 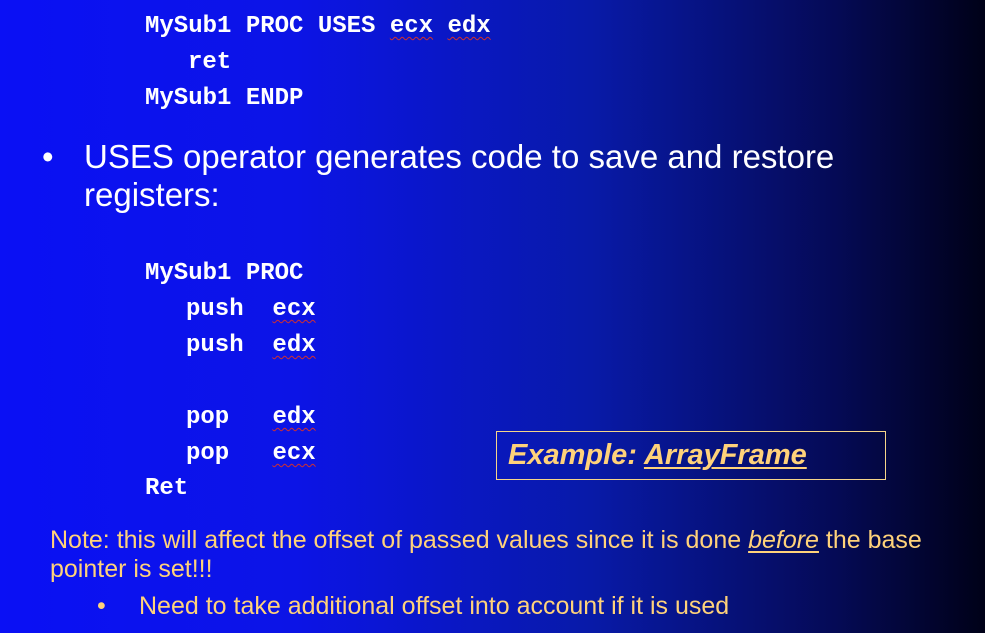 I want to click on note-emphasis-before: before, so click(x=783, y=540).